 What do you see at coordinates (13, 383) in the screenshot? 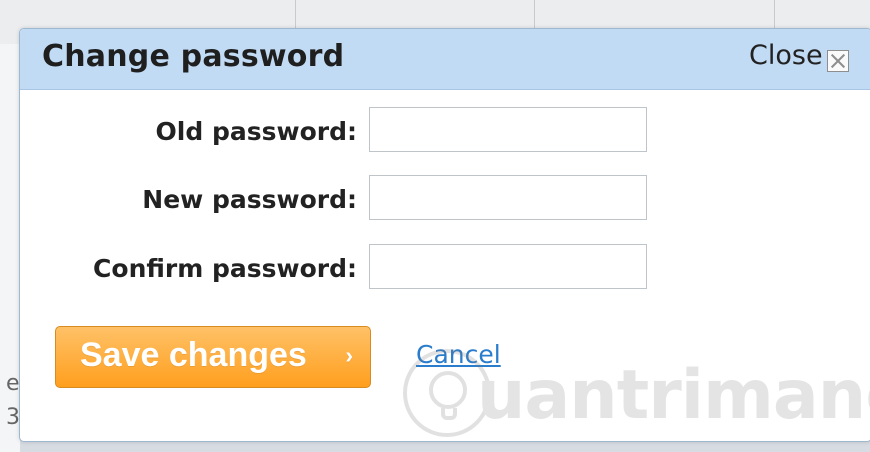
I see `background-letter: e` at bounding box center [13, 383].